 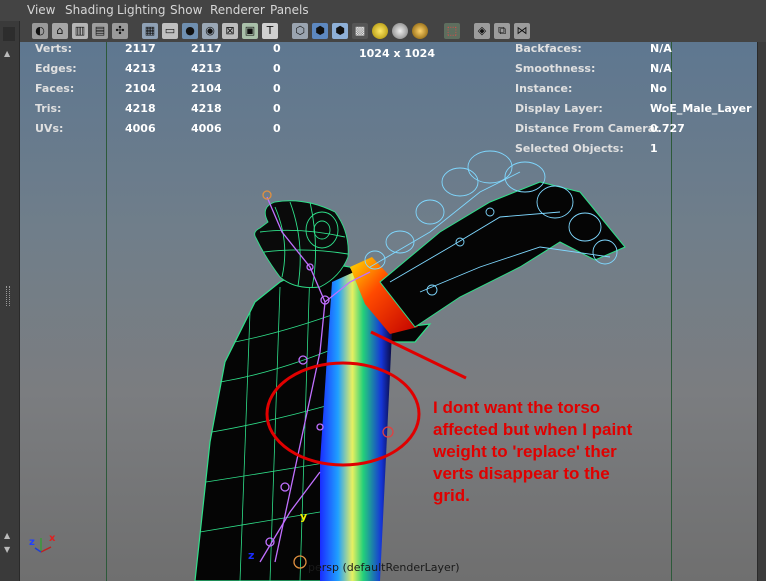 I want to click on gizmo-z-label: z, so click(x=32, y=542).